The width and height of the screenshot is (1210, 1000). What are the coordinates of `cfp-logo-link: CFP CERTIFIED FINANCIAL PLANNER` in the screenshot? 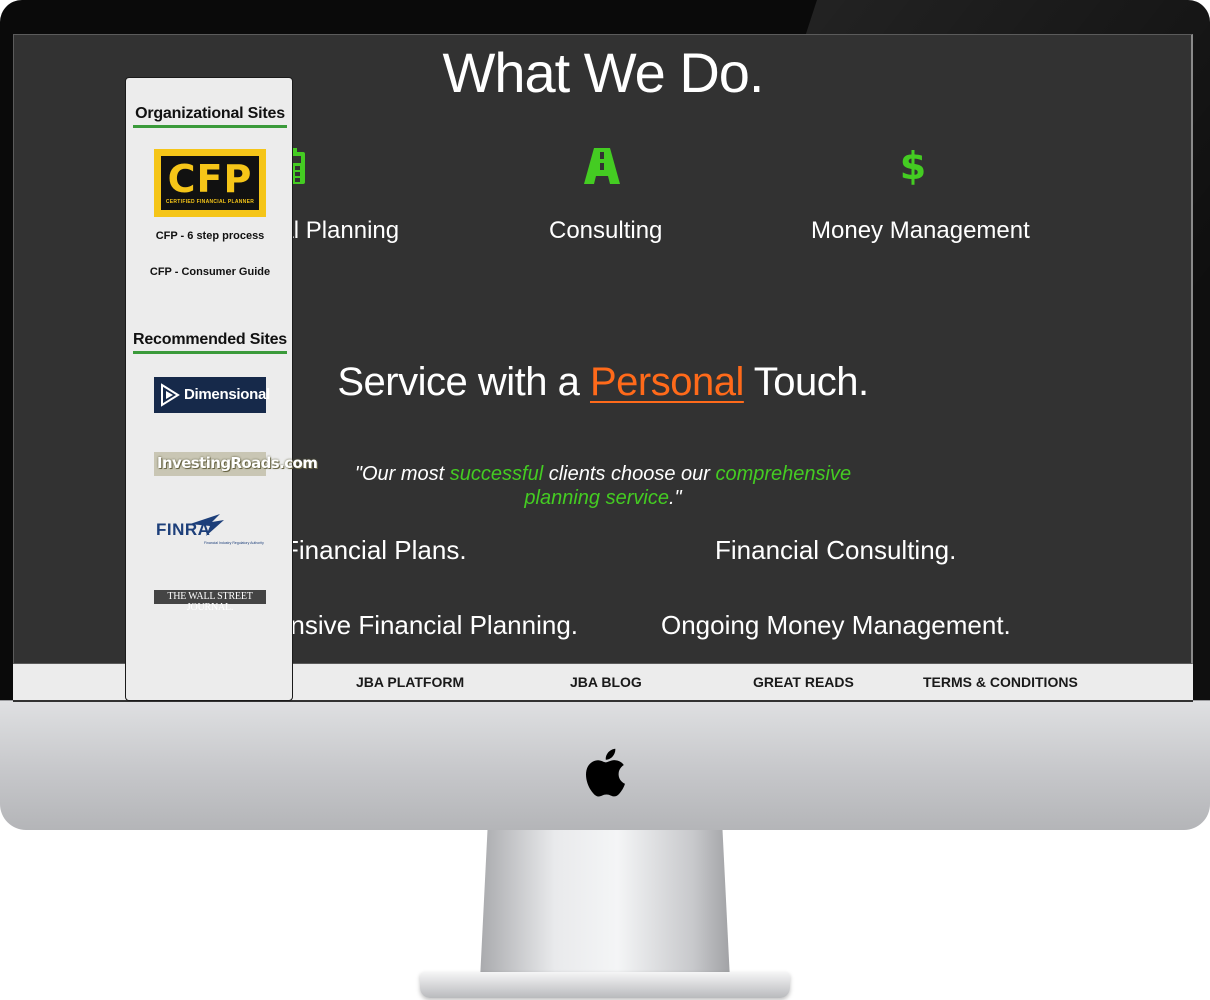 It's located at (210, 183).